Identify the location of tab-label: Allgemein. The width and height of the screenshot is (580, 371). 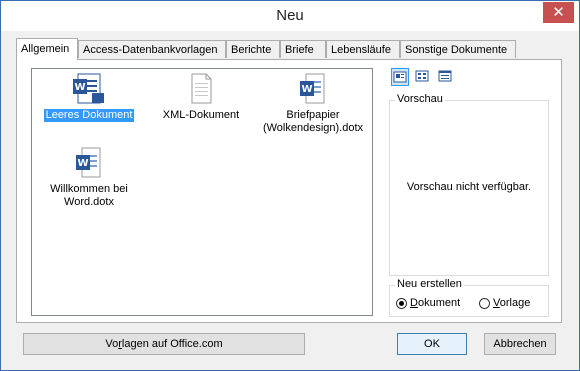
(45, 49).